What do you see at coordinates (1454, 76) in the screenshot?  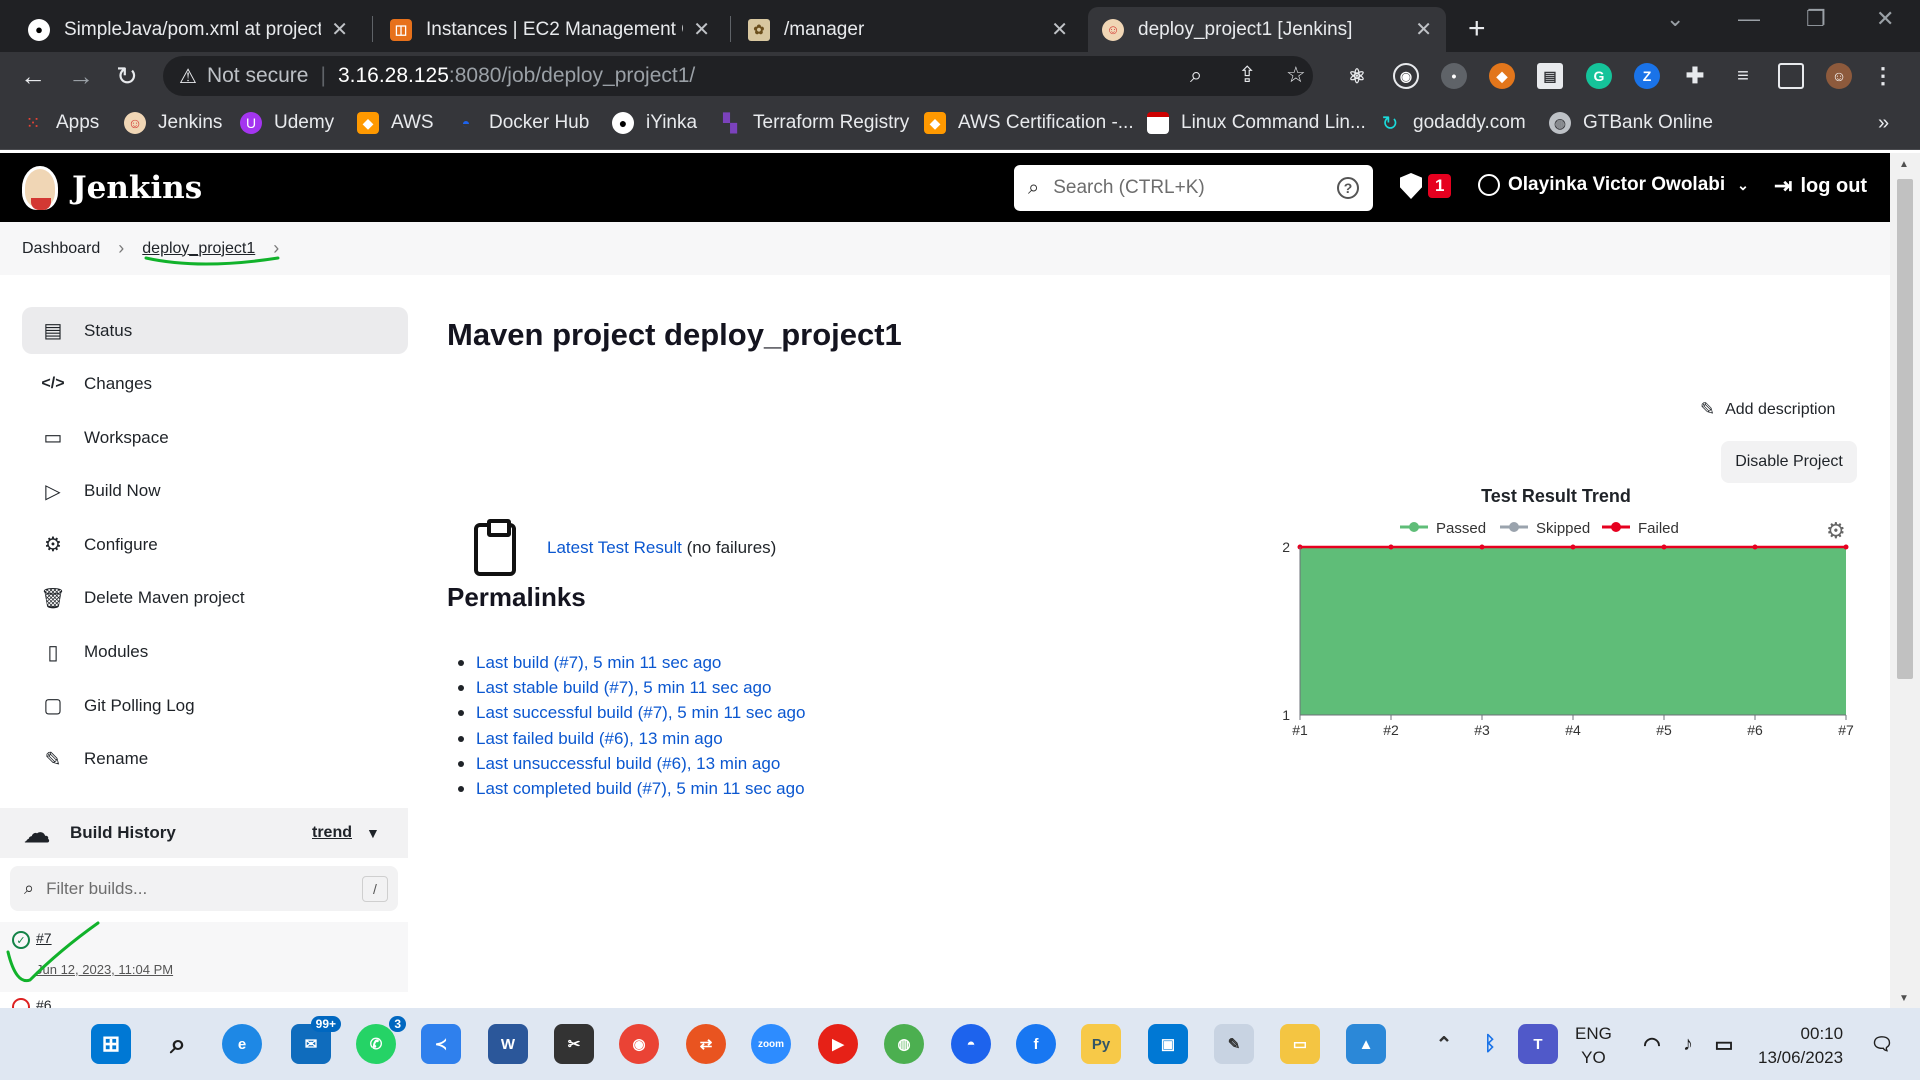 I see `extension-icon: •` at bounding box center [1454, 76].